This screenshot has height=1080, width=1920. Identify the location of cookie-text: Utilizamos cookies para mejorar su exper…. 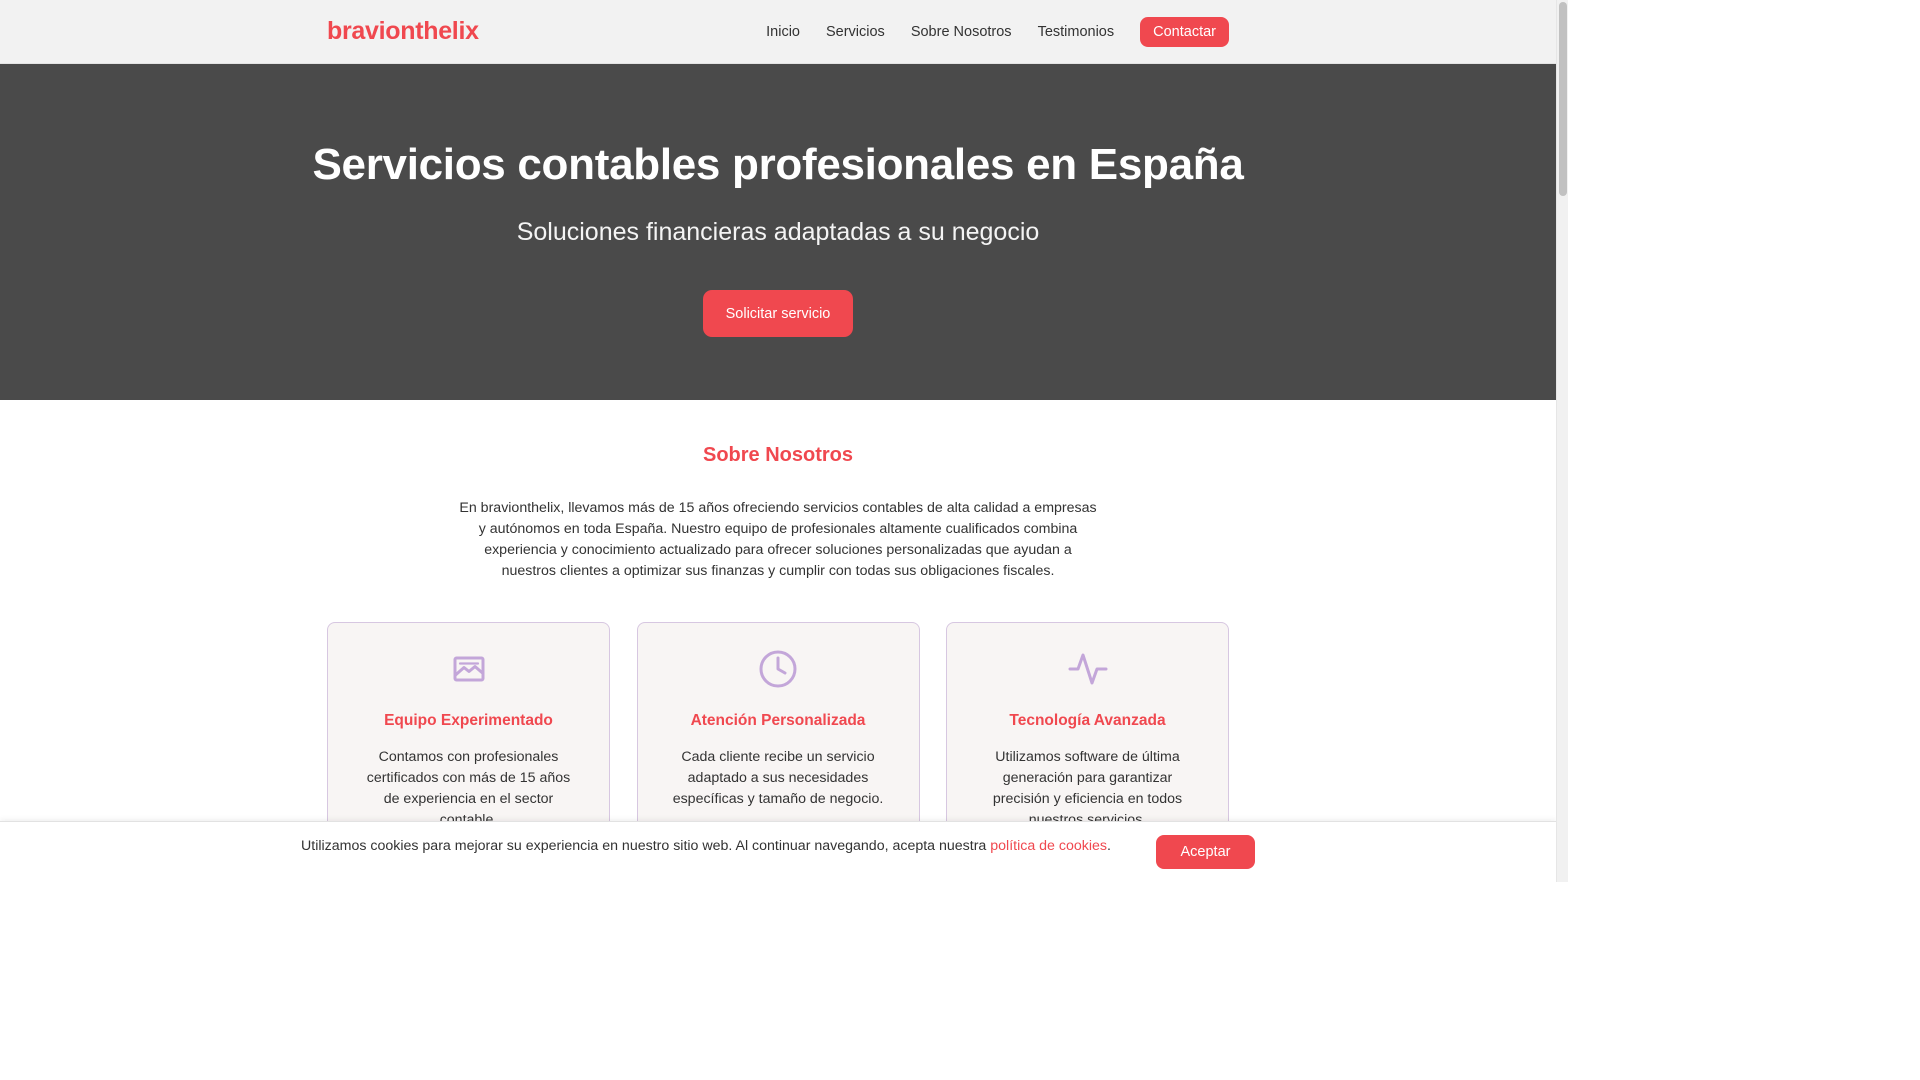
(706, 846).